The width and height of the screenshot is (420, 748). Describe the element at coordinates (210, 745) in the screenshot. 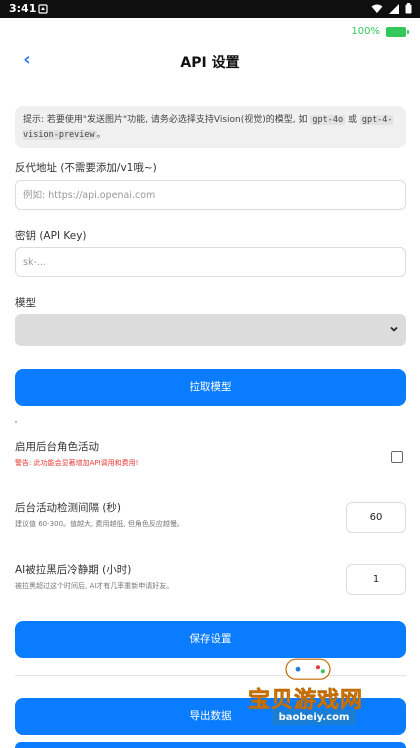

I see `next-button-partial` at that location.